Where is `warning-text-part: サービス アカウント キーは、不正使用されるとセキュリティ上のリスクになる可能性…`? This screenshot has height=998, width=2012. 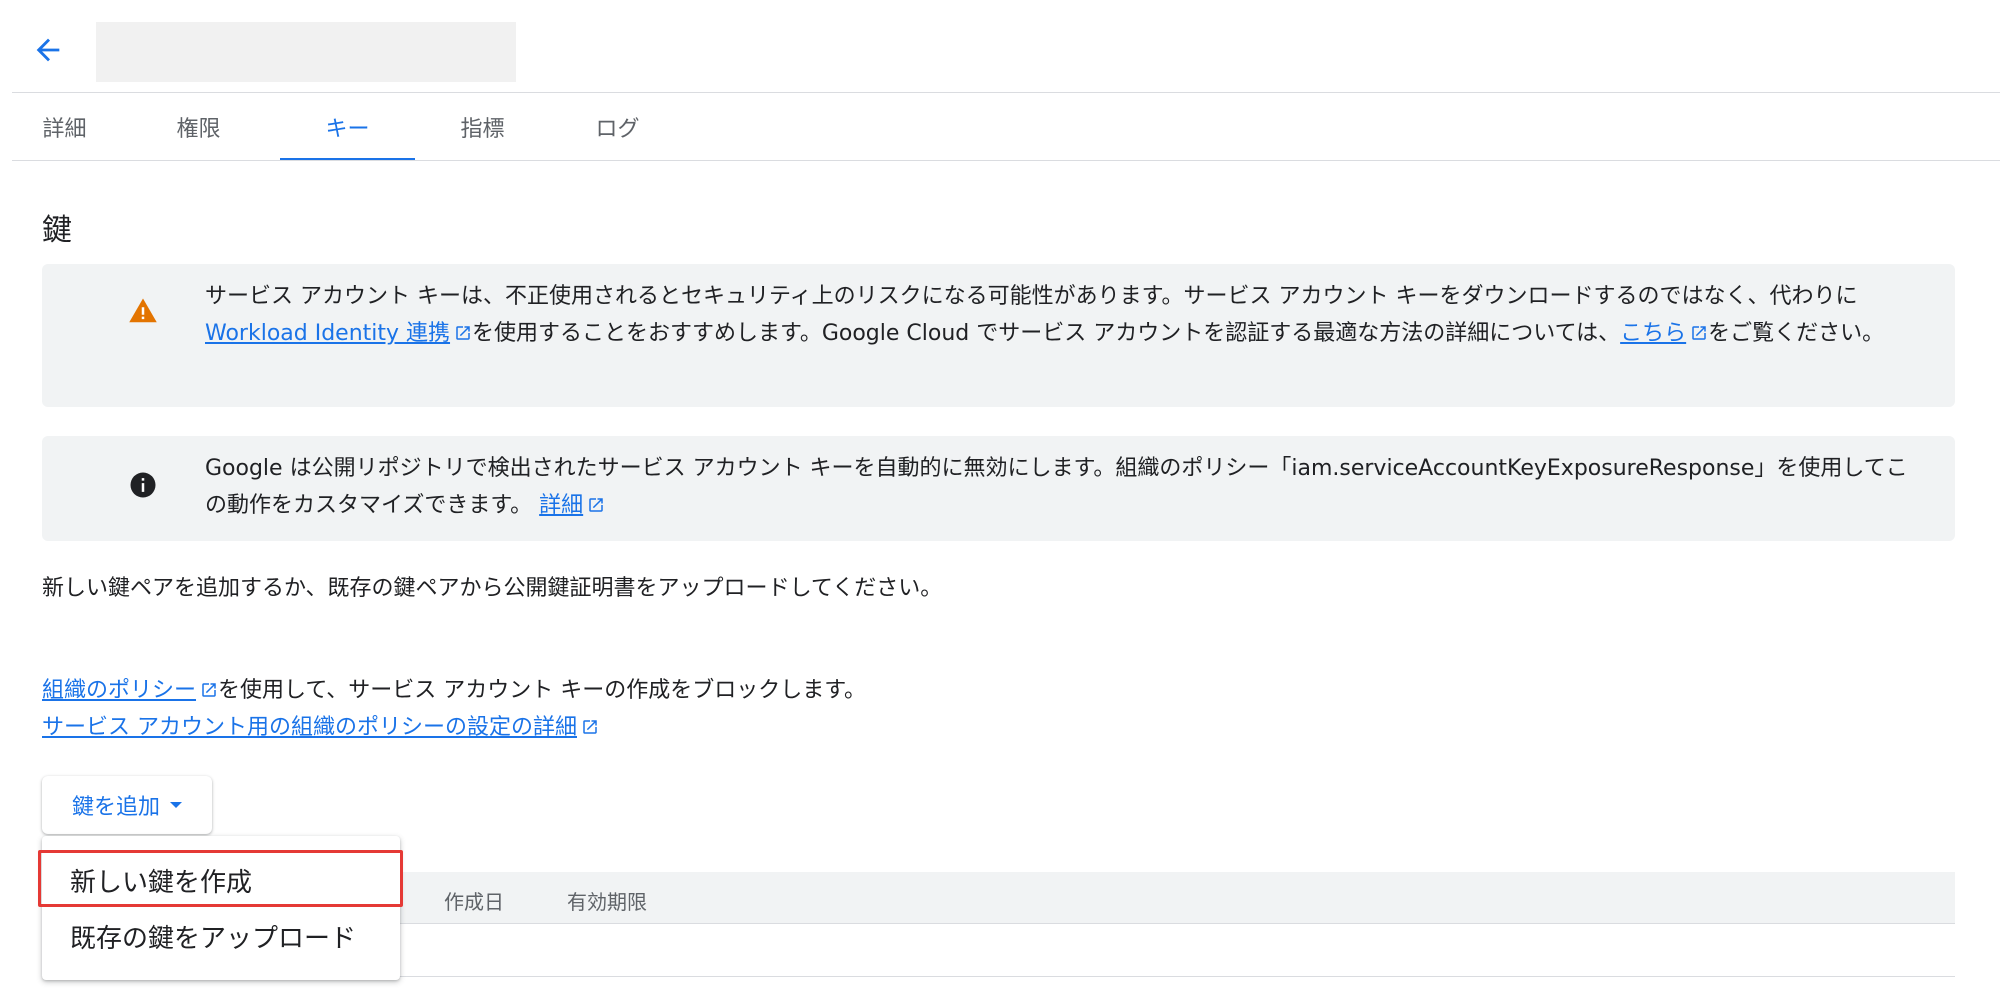 warning-text-part: サービス アカウント キーは、不正使用されるとセキュリティ上のリスクになる可能性… is located at coordinates (1031, 296).